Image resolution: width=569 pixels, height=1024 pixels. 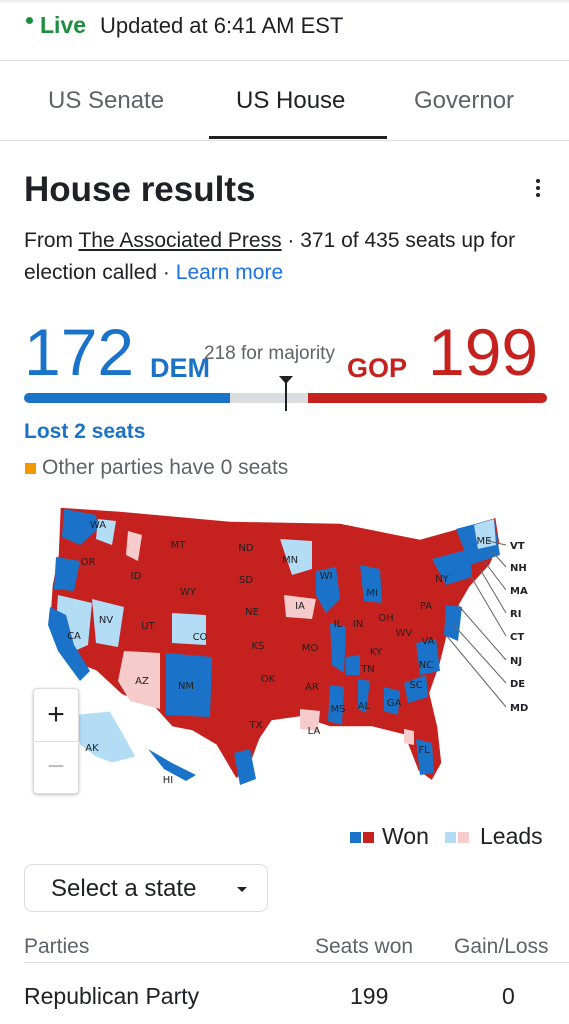 I want to click on legend-dem-leads-swatch, so click(x=450, y=837).